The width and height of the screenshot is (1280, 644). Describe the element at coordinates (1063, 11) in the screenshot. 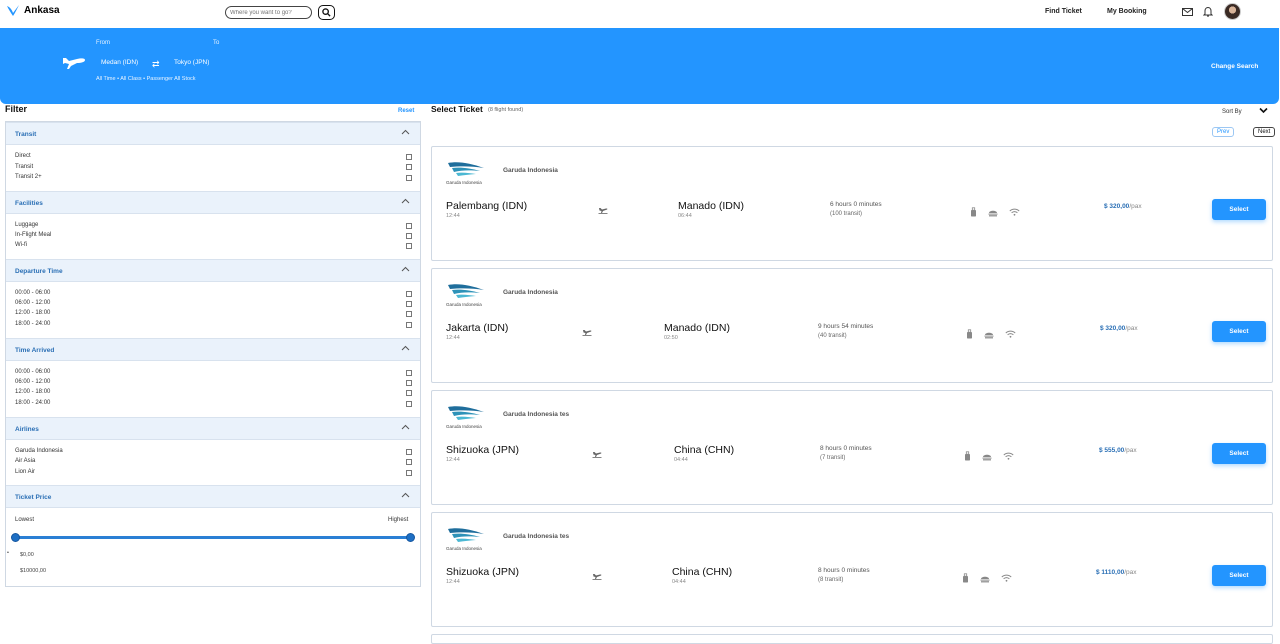

I see `find-ticket-link: Find Ticket` at that location.